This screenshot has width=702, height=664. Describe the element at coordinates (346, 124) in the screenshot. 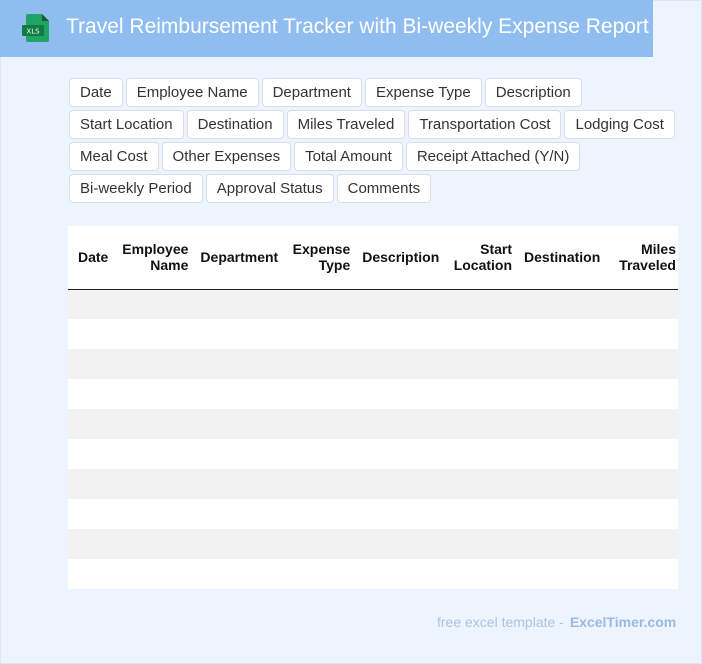

I see `field-chip: Miles Traveled` at that location.